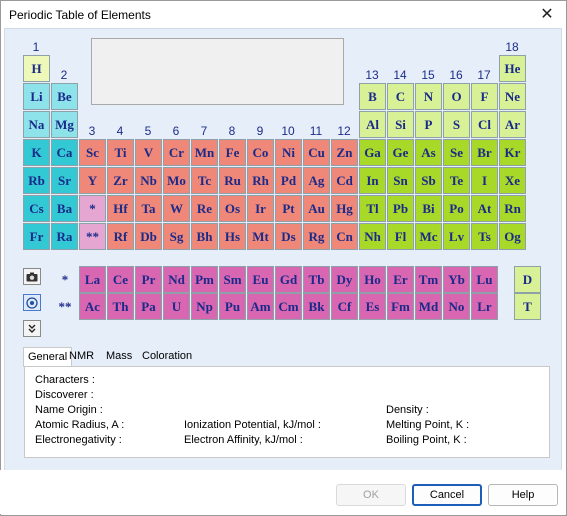 This screenshot has height=516, width=567. What do you see at coordinates (232, 279) in the screenshot?
I see `element-sm: Sm` at bounding box center [232, 279].